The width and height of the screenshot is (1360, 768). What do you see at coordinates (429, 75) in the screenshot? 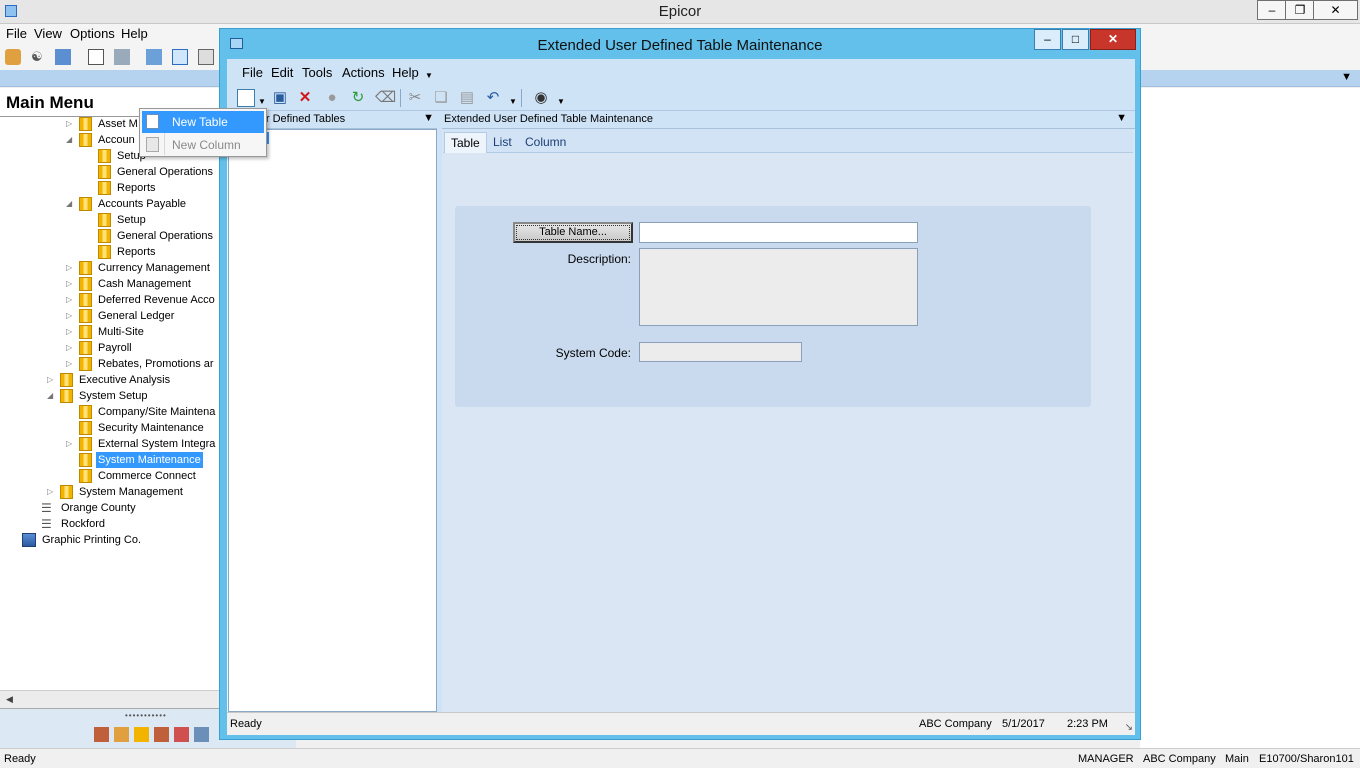
I see `menu-overflow-icon: ▼` at bounding box center [429, 75].